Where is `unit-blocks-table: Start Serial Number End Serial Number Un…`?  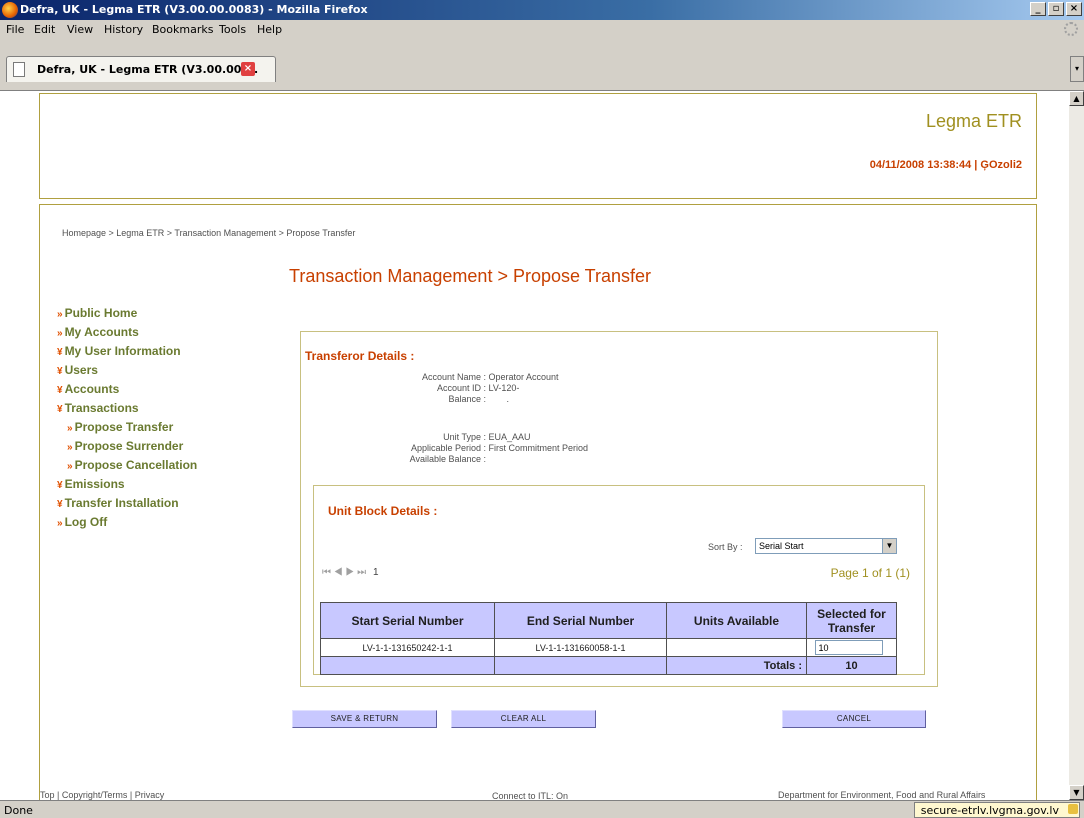
unit-blocks-table: Start Serial Number End Serial Number Un… is located at coordinates (608, 638).